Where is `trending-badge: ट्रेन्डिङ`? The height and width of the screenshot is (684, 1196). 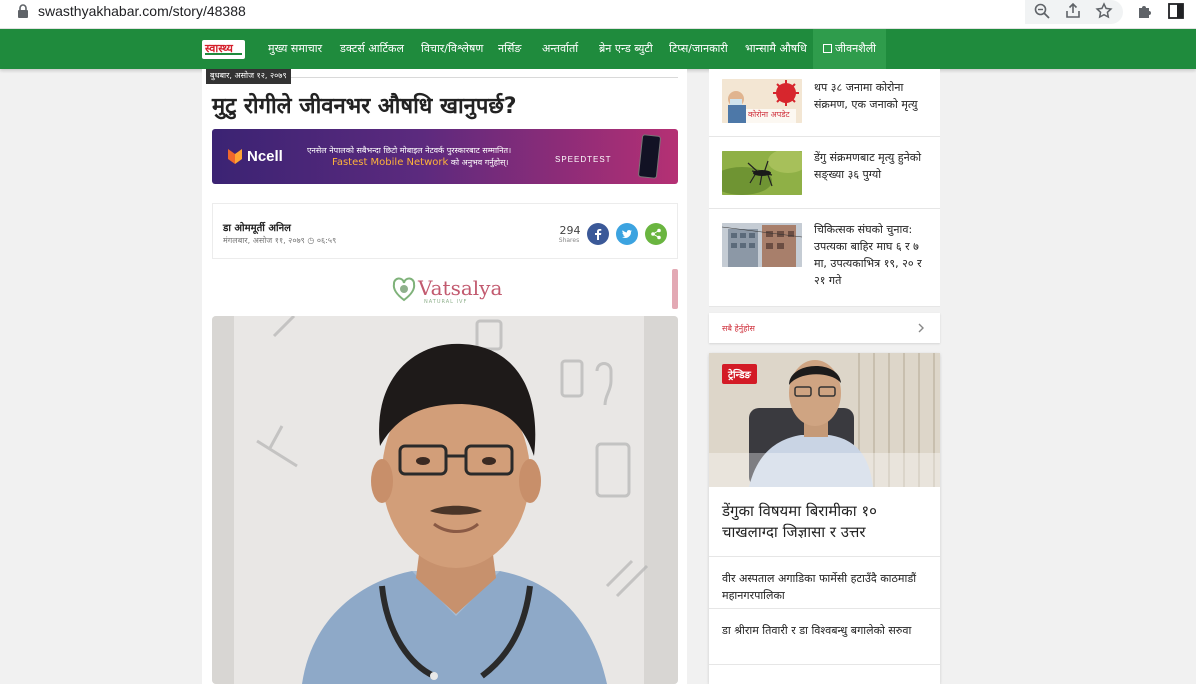
trending-badge: ट्रेन्डिङ is located at coordinates (739, 374).